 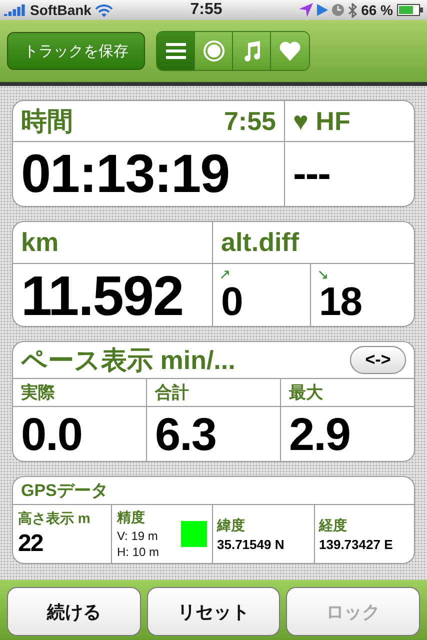 I want to click on heart-rate-label: ♥ HF, so click(x=321, y=121).